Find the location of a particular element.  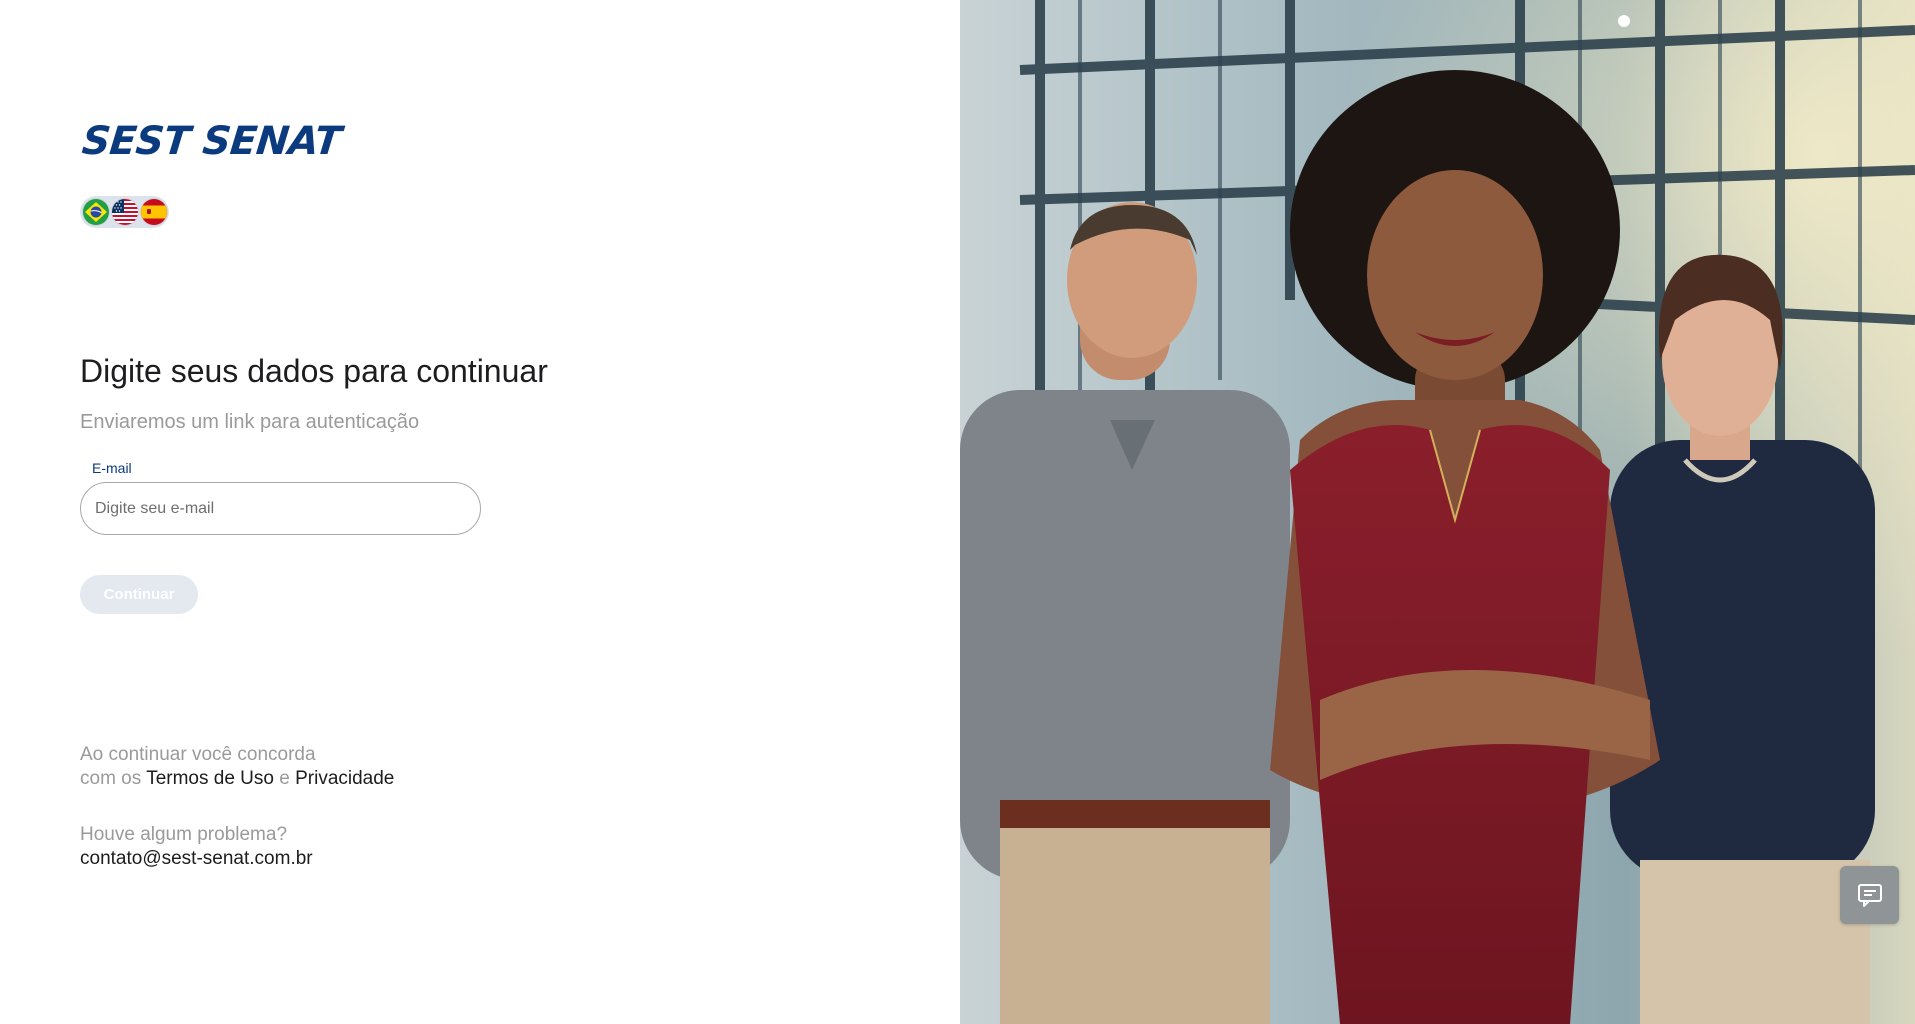

page-title: Digite seus dados para continuar is located at coordinates (314, 371).